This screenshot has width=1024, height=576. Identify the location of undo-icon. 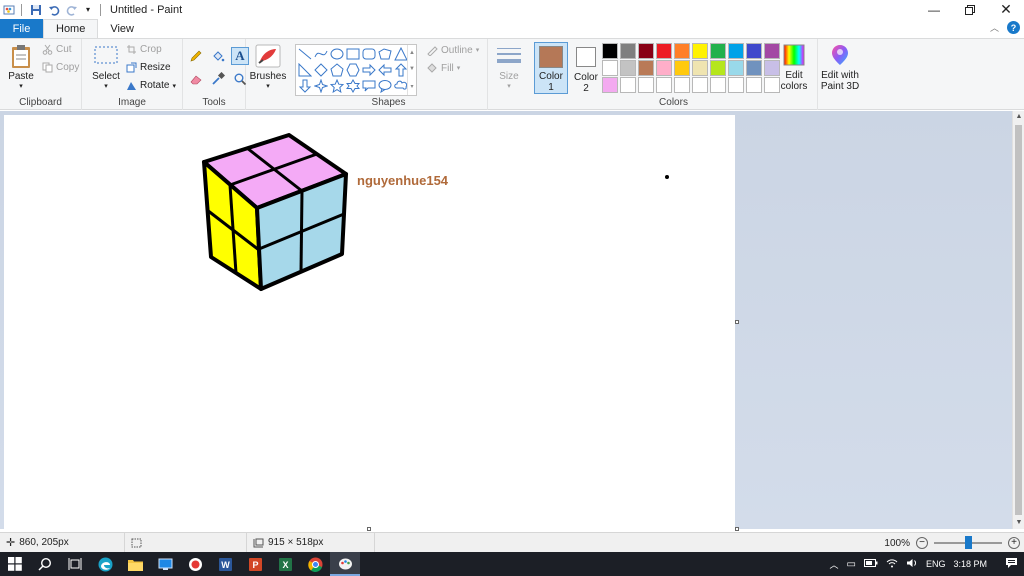
(54, 10).